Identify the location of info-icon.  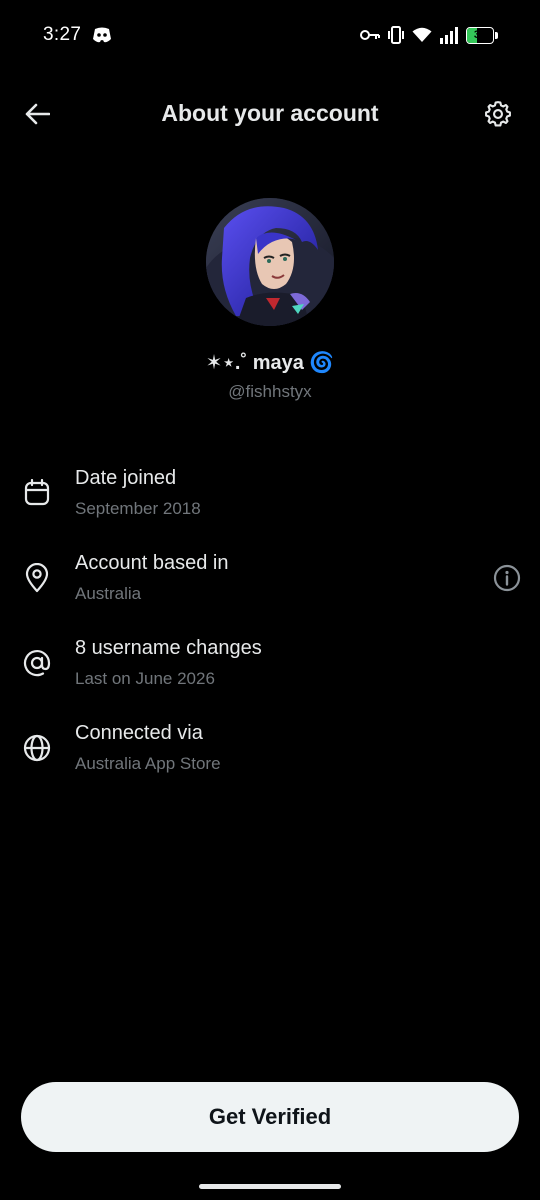
(507, 578).